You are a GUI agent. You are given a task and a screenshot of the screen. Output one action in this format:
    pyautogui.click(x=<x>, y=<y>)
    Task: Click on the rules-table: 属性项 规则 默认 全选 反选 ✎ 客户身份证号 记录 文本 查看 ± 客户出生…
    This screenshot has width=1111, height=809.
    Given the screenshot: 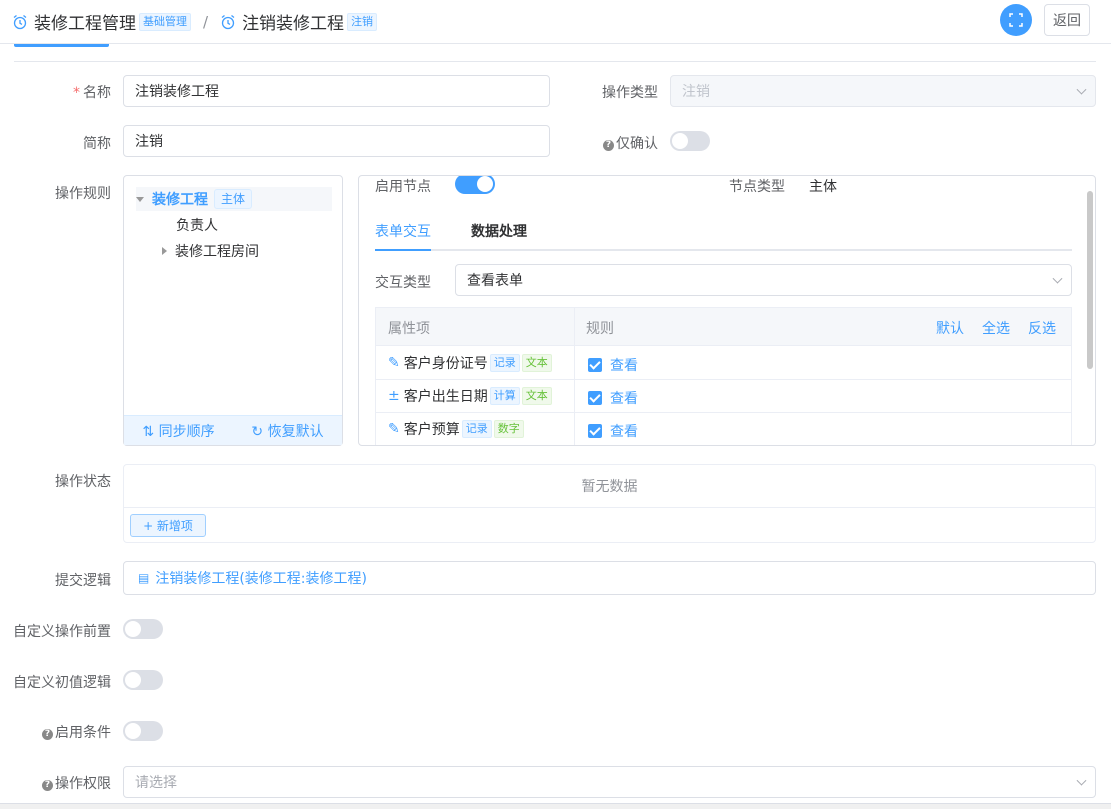 What is the action you would take?
    pyautogui.click(x=723, y=376)
    